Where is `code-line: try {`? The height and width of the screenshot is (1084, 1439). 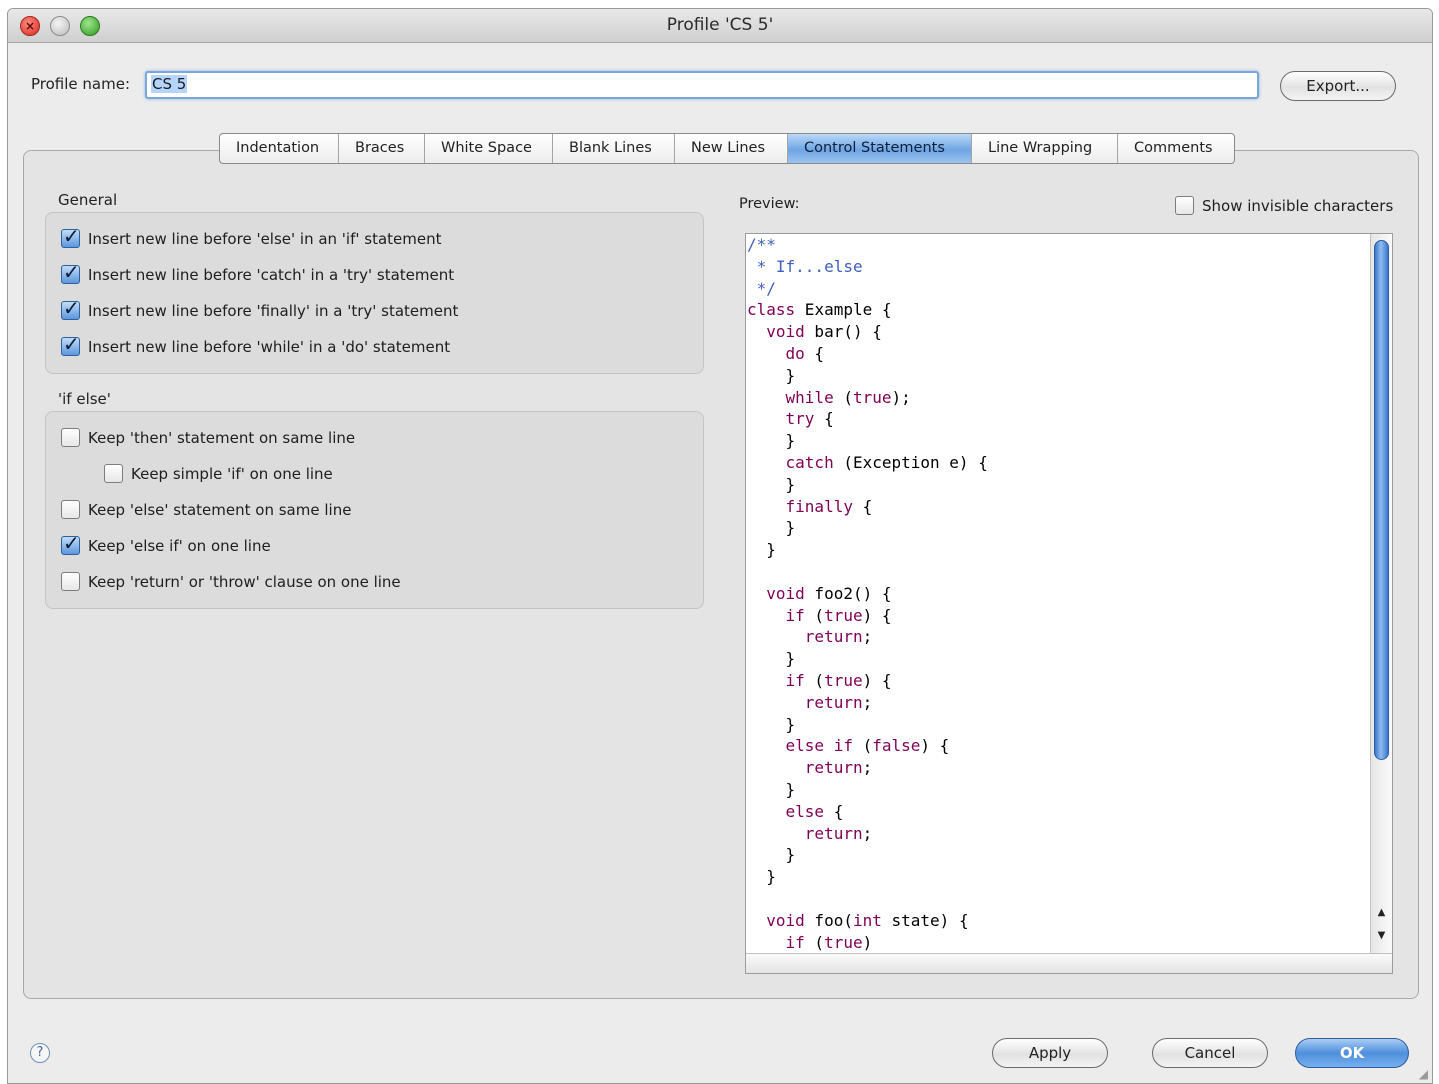
code-line: try { is located at coordinates (809, 419).